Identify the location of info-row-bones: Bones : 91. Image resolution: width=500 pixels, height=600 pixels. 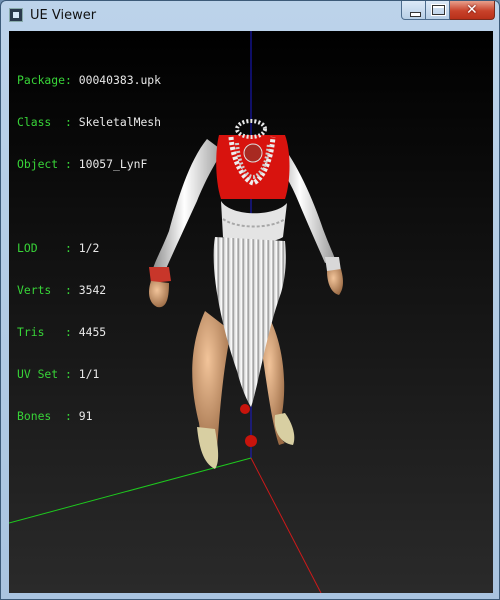
(89, 416).